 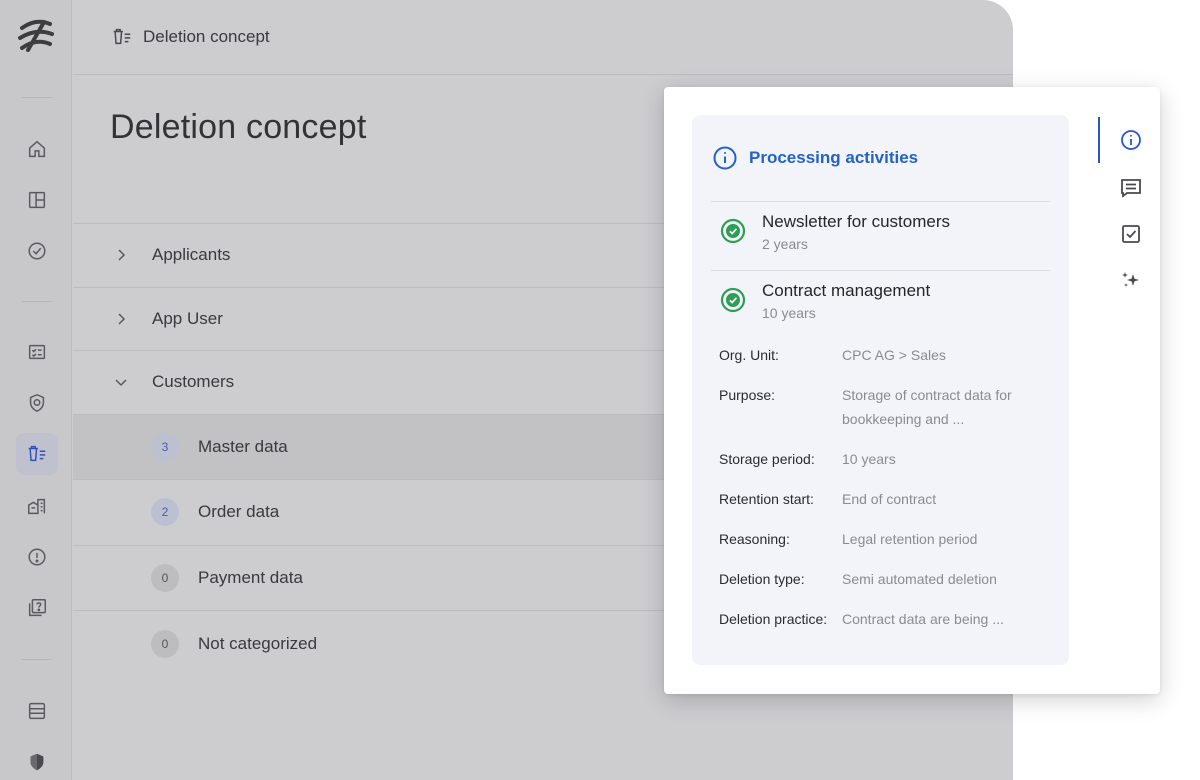 What do you see at coordinates (191, 255) in the screenshot?
I see `tree-group-label: Applicants` at bounding box center [191, 255].